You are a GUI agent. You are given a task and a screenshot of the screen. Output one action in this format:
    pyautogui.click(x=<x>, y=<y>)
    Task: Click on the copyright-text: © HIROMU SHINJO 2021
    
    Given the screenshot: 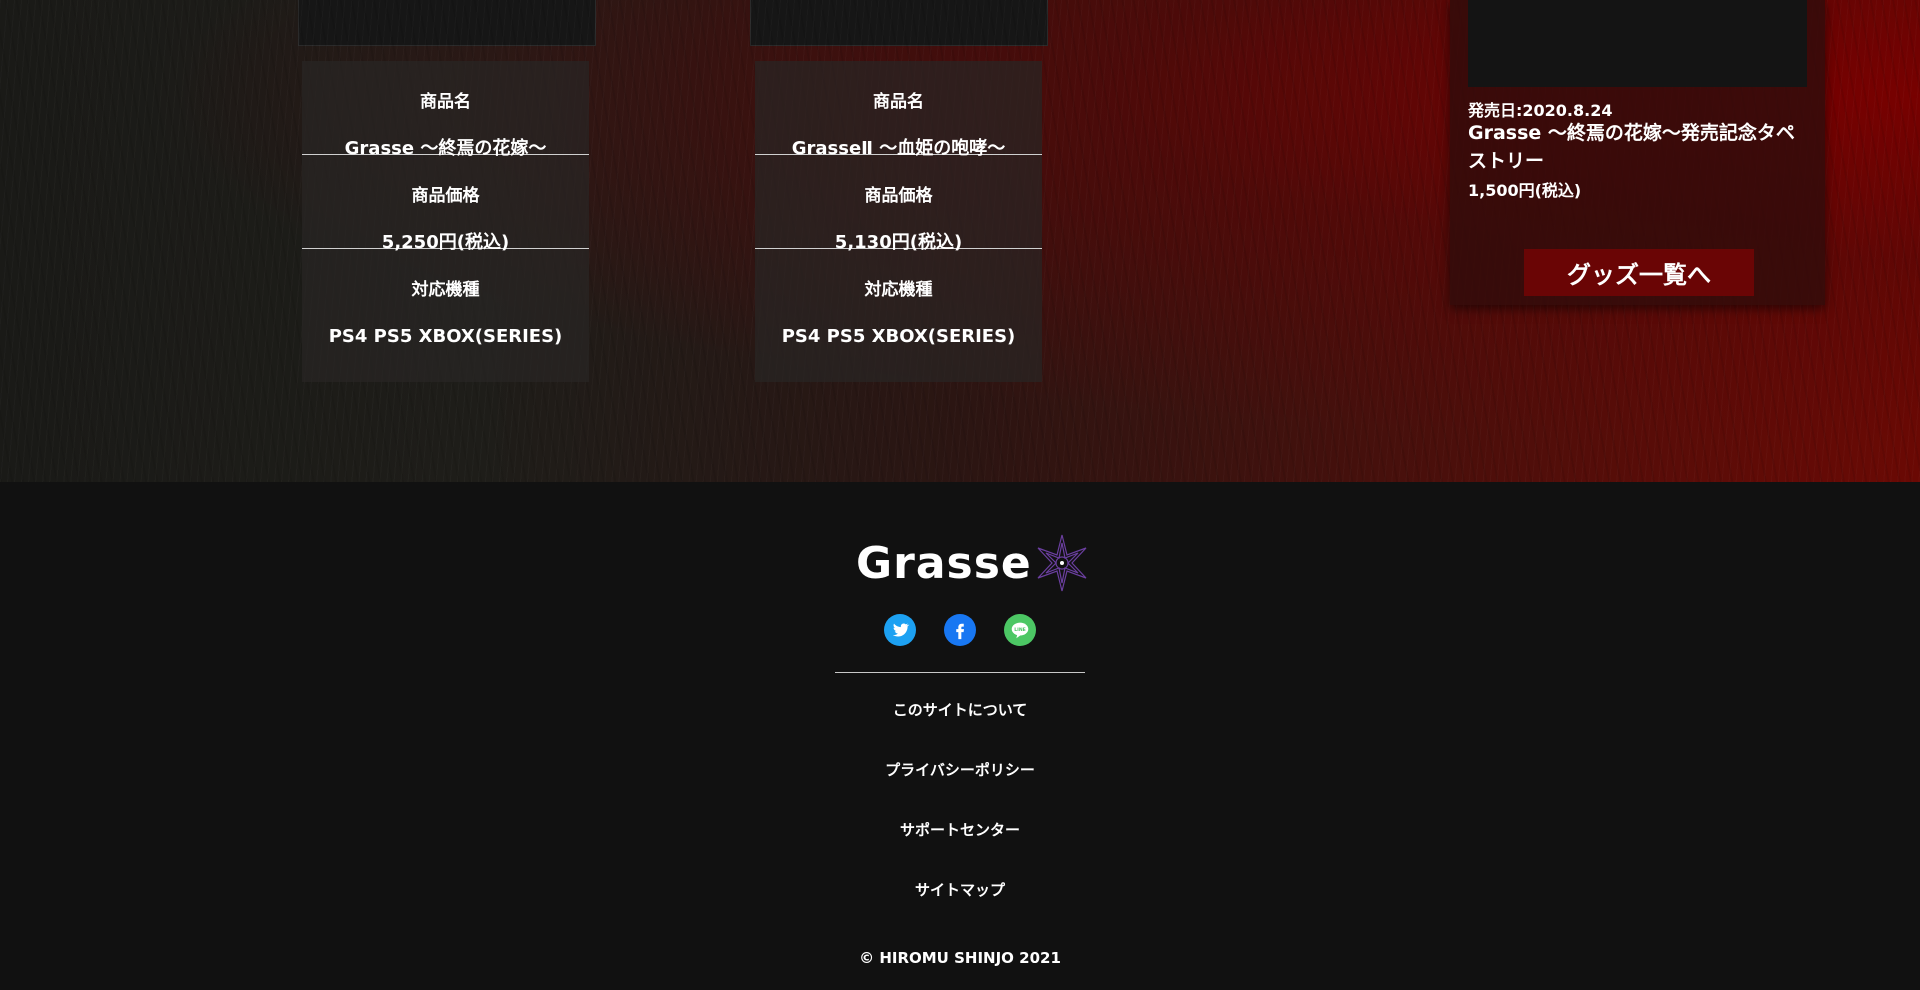 What is the action you would take?
    pyautogui.click(x=960, y=958)
    